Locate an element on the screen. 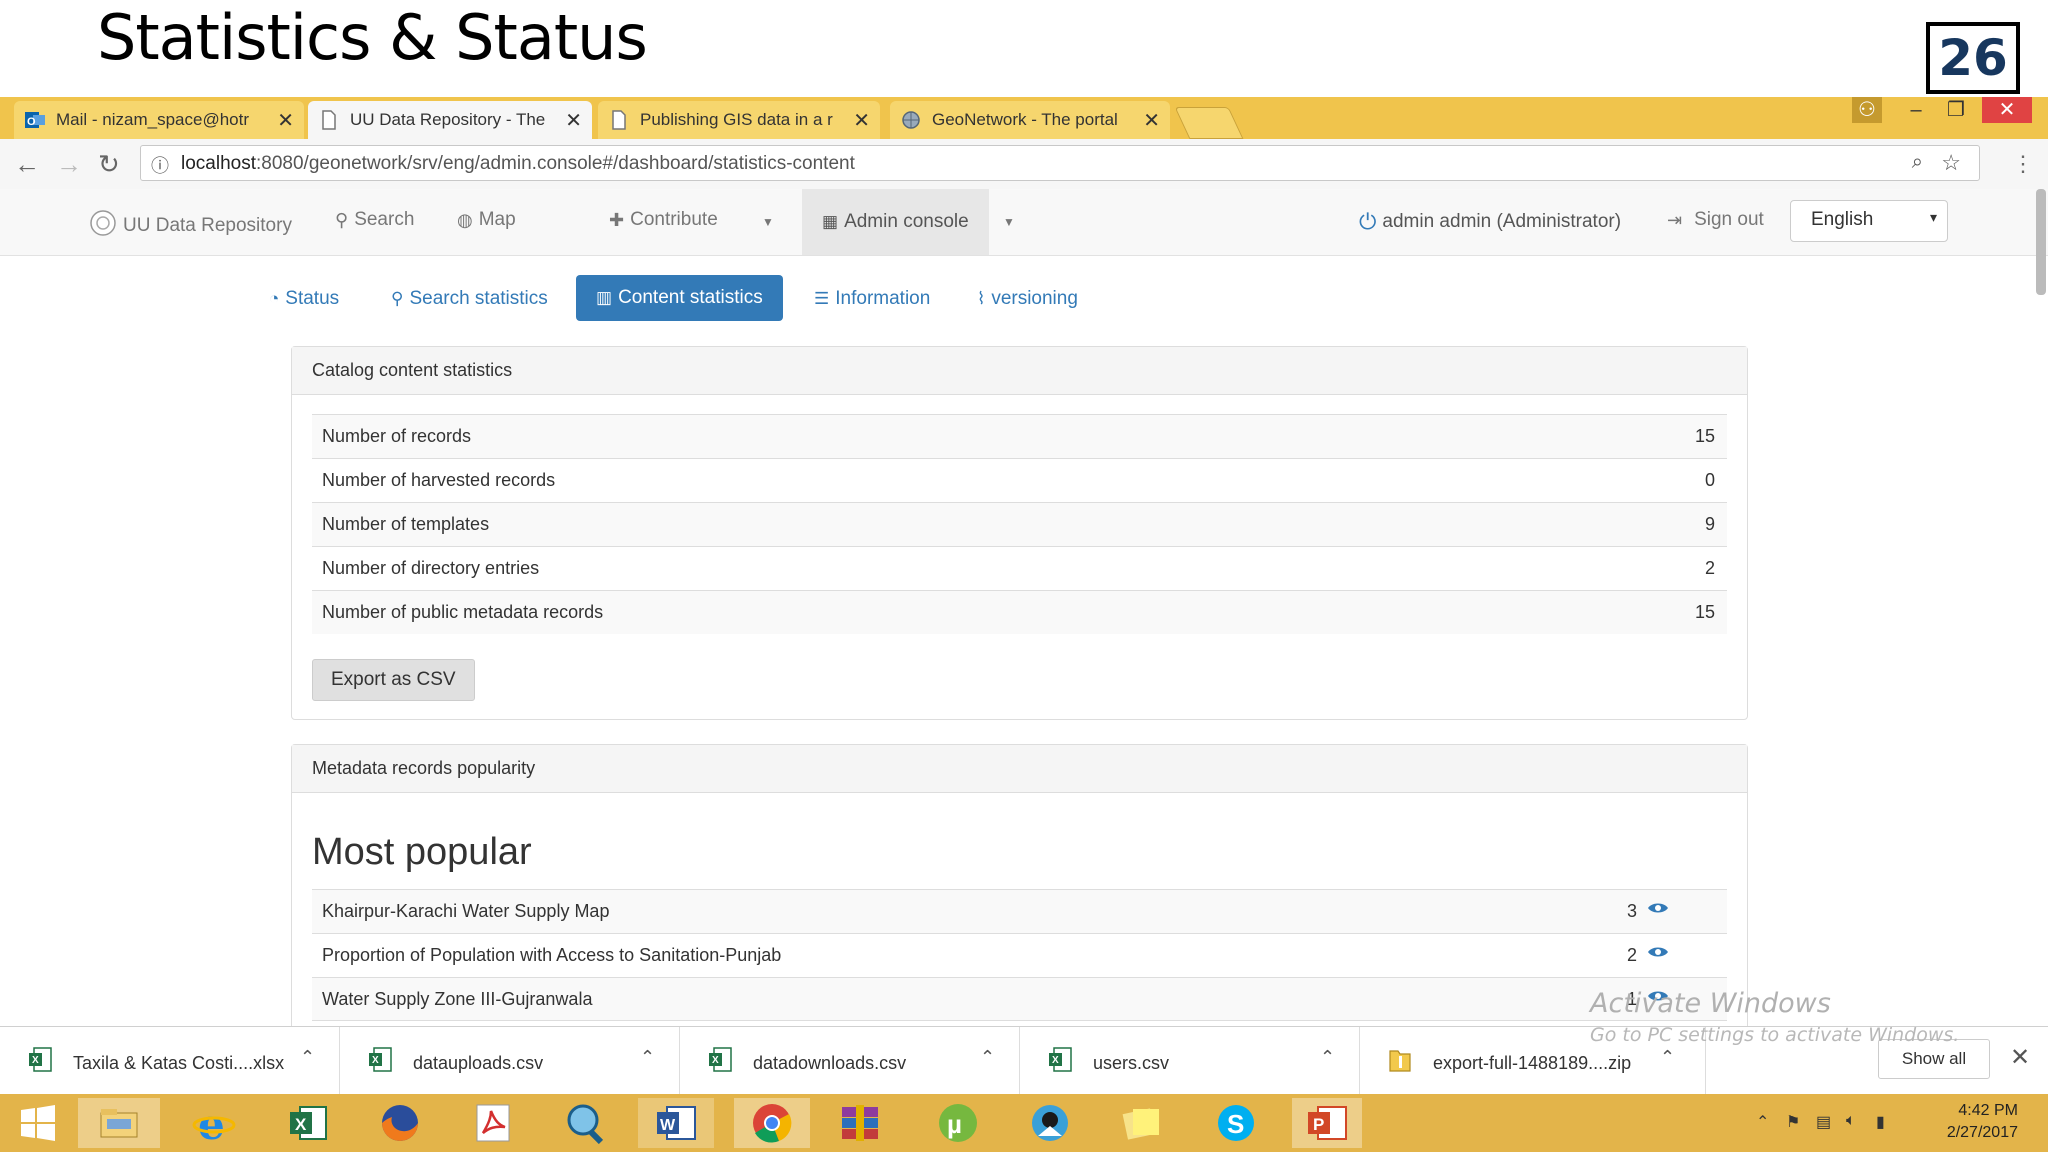 Image resolution: width=2048 pixels, height=1152 pixels. download-item: X datauploads.csv ⌃ is located at coordinates (510, 1061).